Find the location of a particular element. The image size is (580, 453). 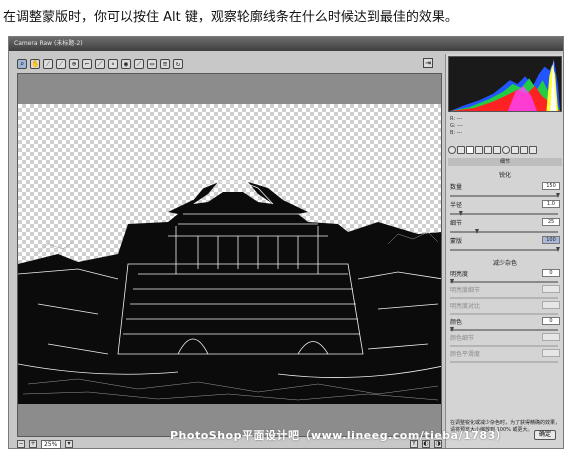

amount-label: 数量 is located at coordinates (456, 187).